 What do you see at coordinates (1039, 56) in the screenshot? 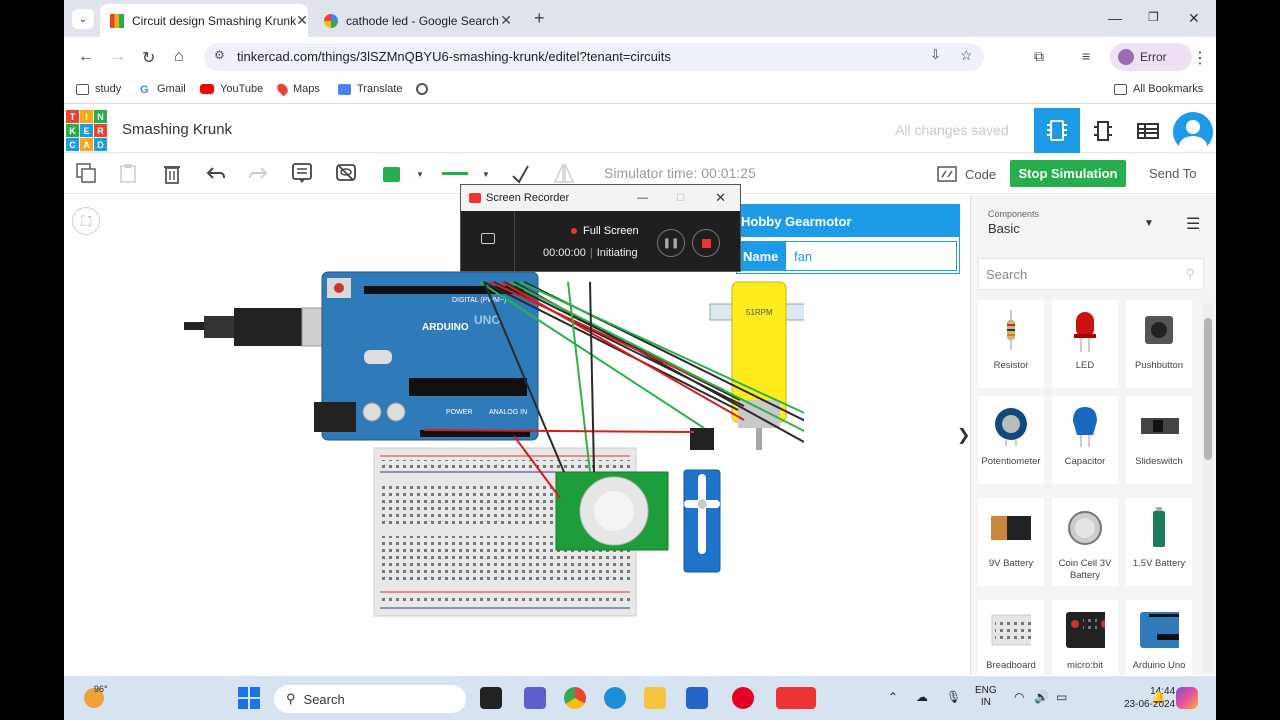
I see `extensions-icon: ⧉` at bounding box center [1039, 56].